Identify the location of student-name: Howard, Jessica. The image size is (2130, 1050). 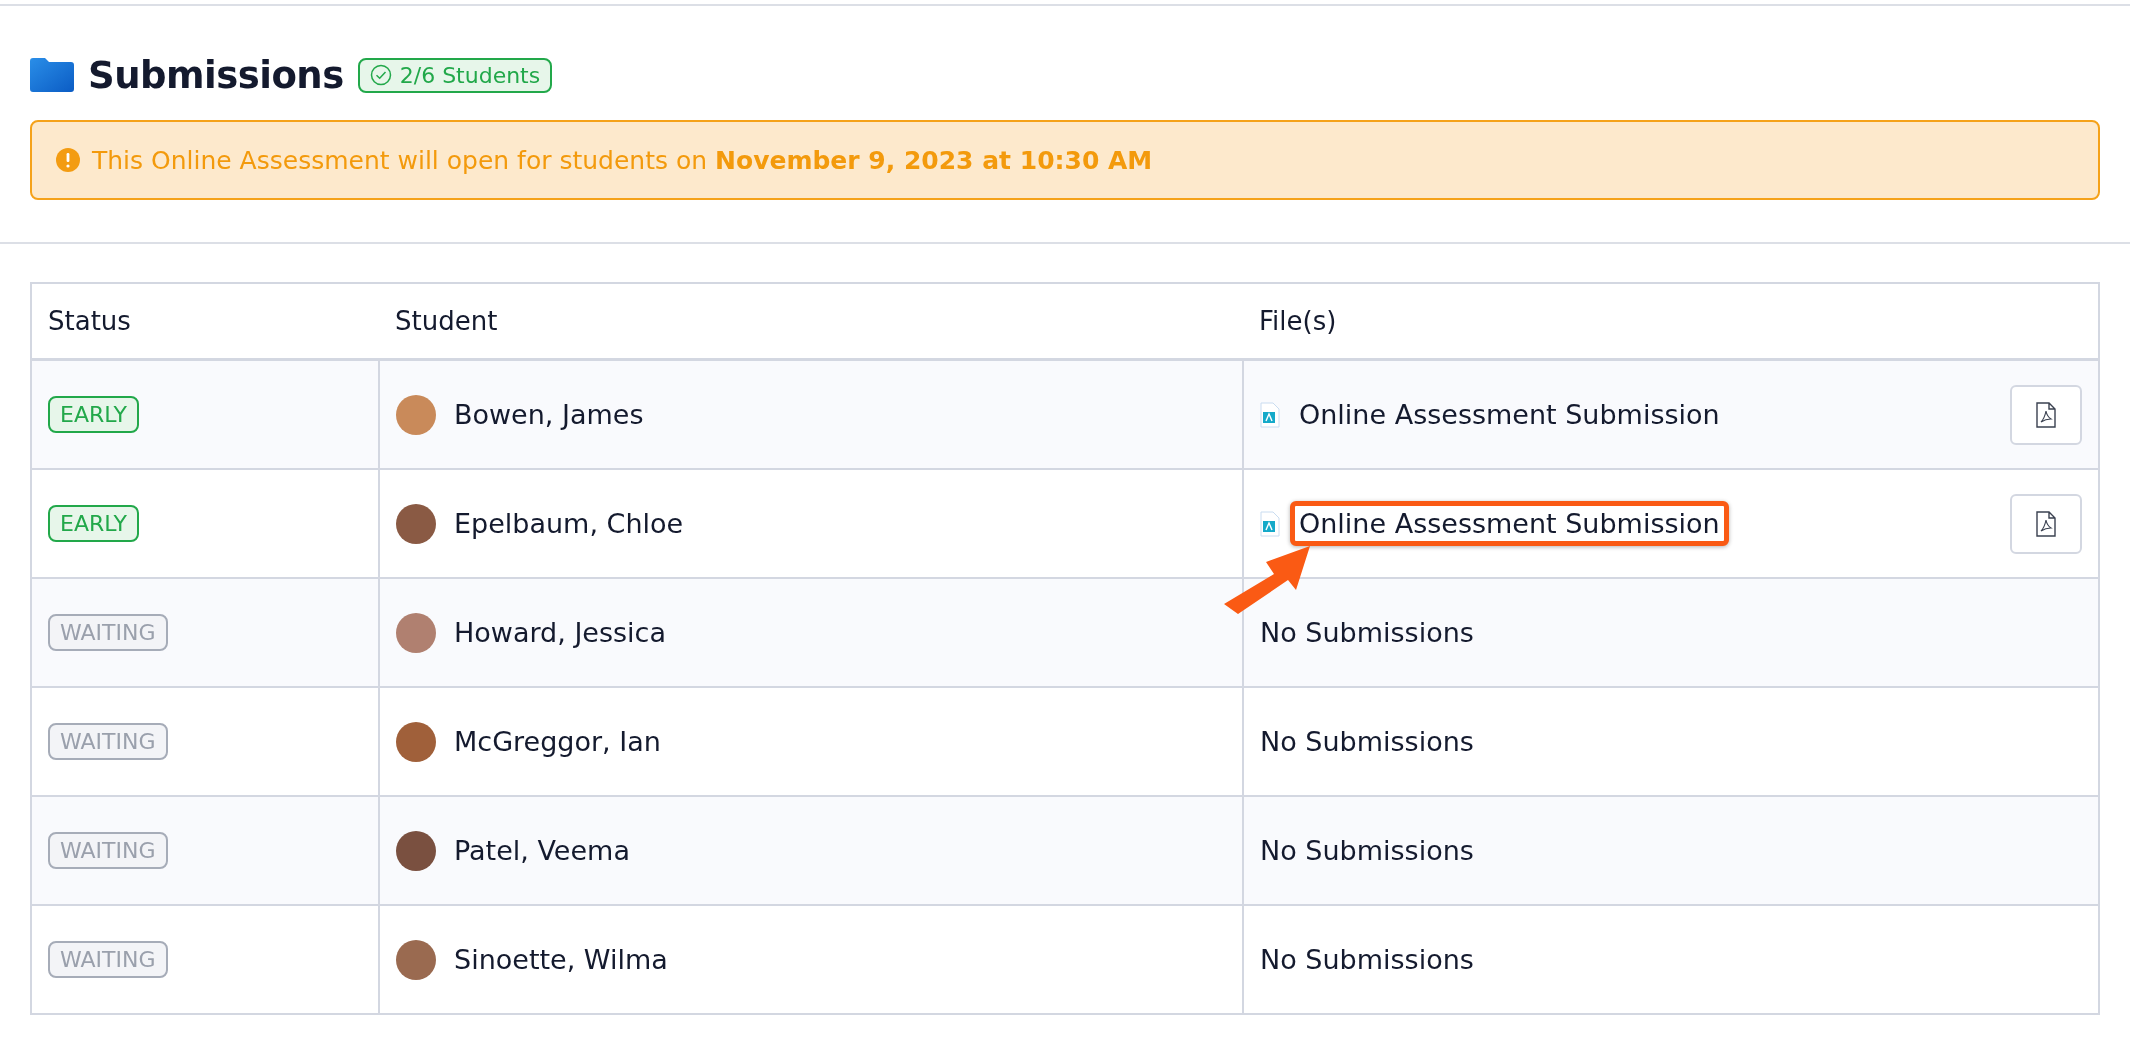
(560, 632).